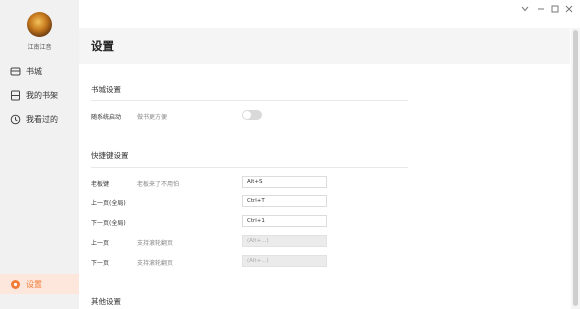 The image size is (580, 309). I want to click on boss-key-field: Alt+S, so click(284, 182).